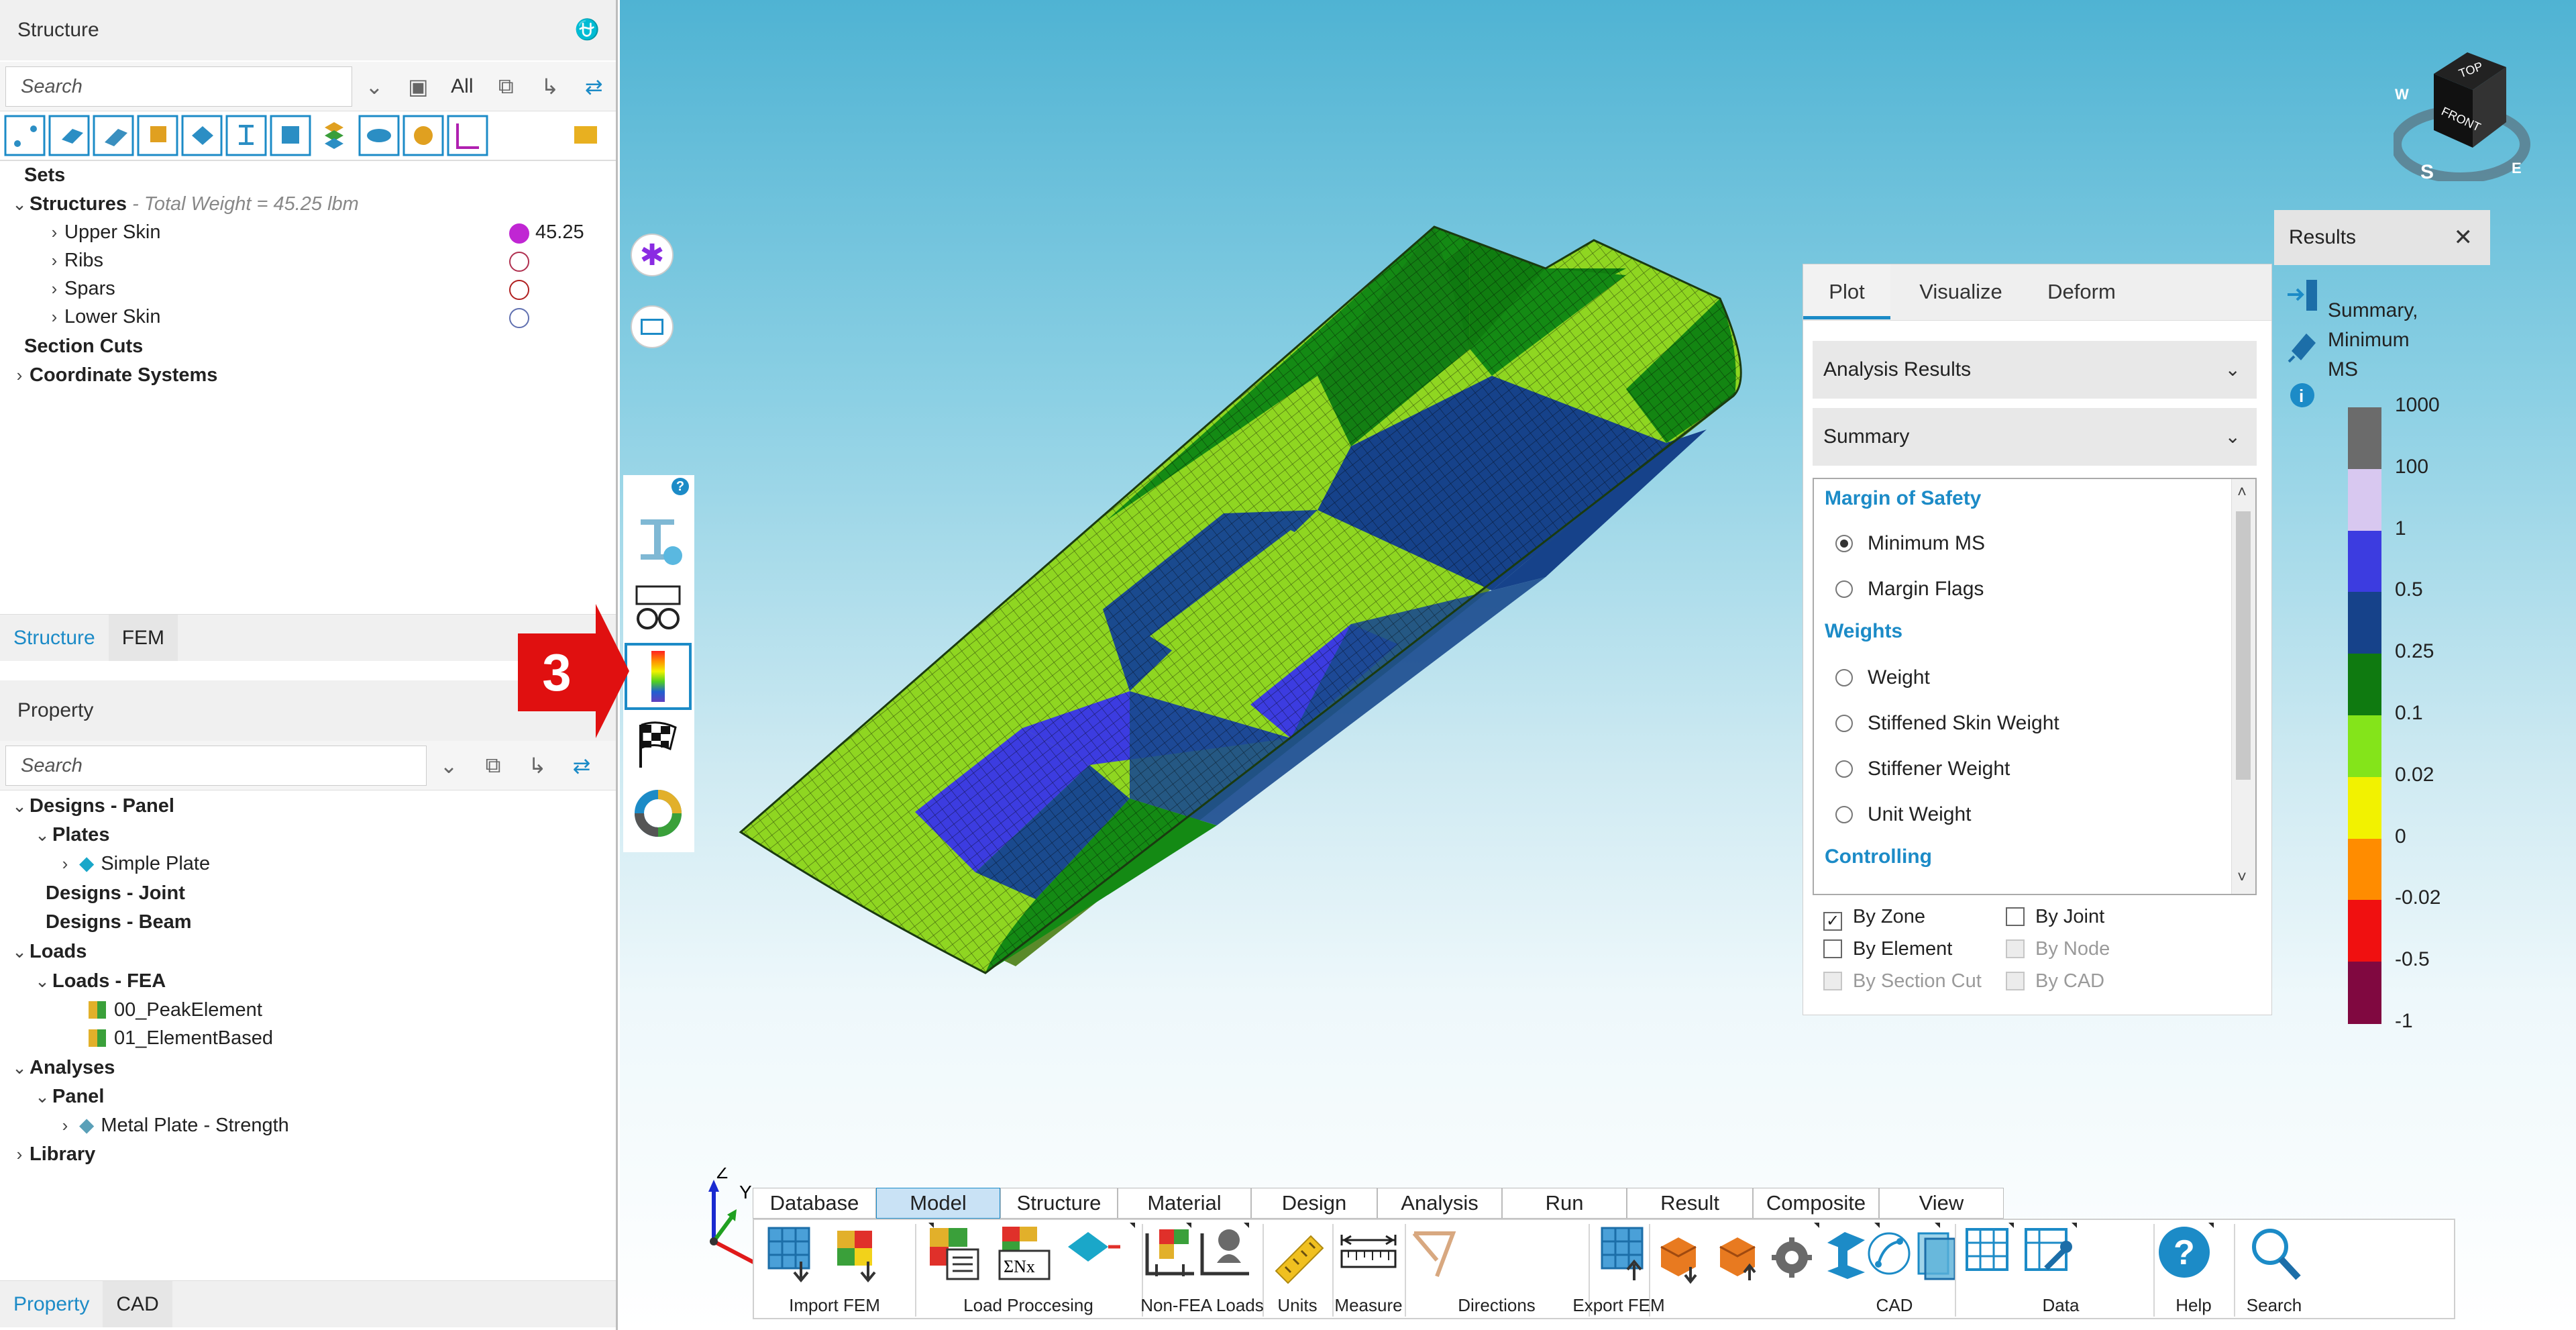 The width and height of the screenshot is (2576, 1330). Describe the element at coordinates (179, 86) in the screenshot. I see `structure-search-input: Search` at that location.